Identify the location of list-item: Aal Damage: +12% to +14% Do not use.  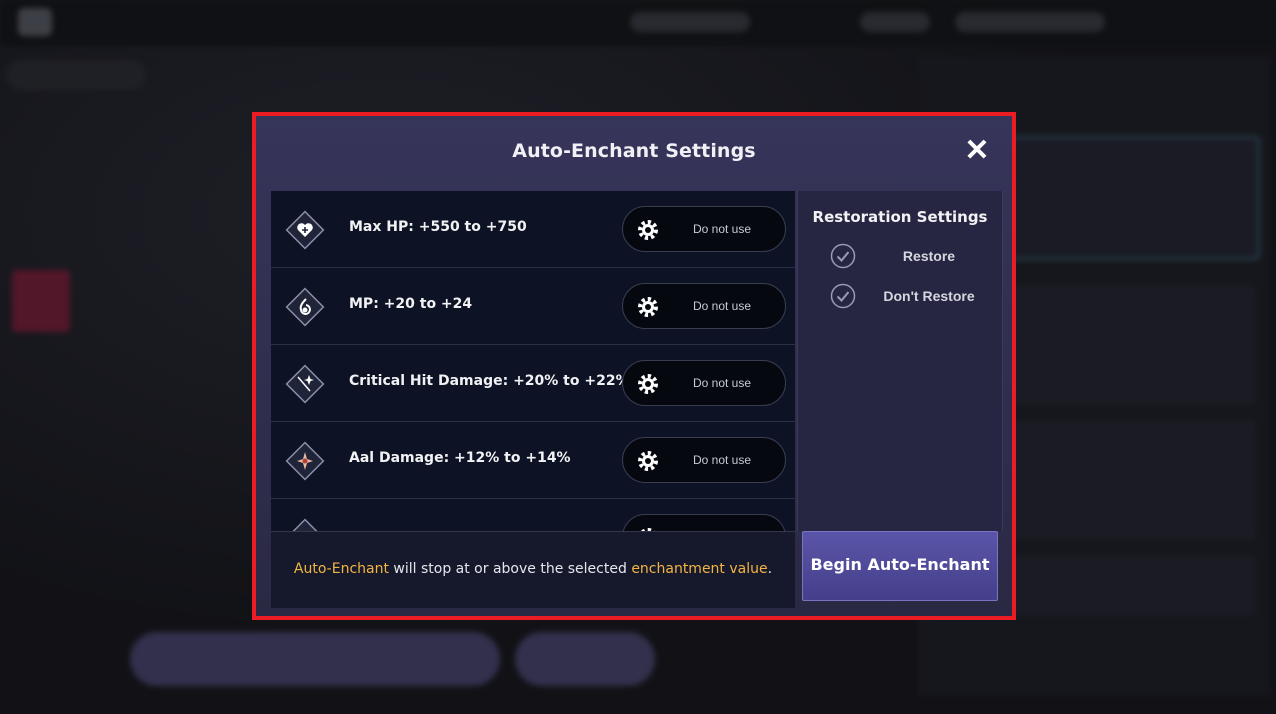
(533, 460).